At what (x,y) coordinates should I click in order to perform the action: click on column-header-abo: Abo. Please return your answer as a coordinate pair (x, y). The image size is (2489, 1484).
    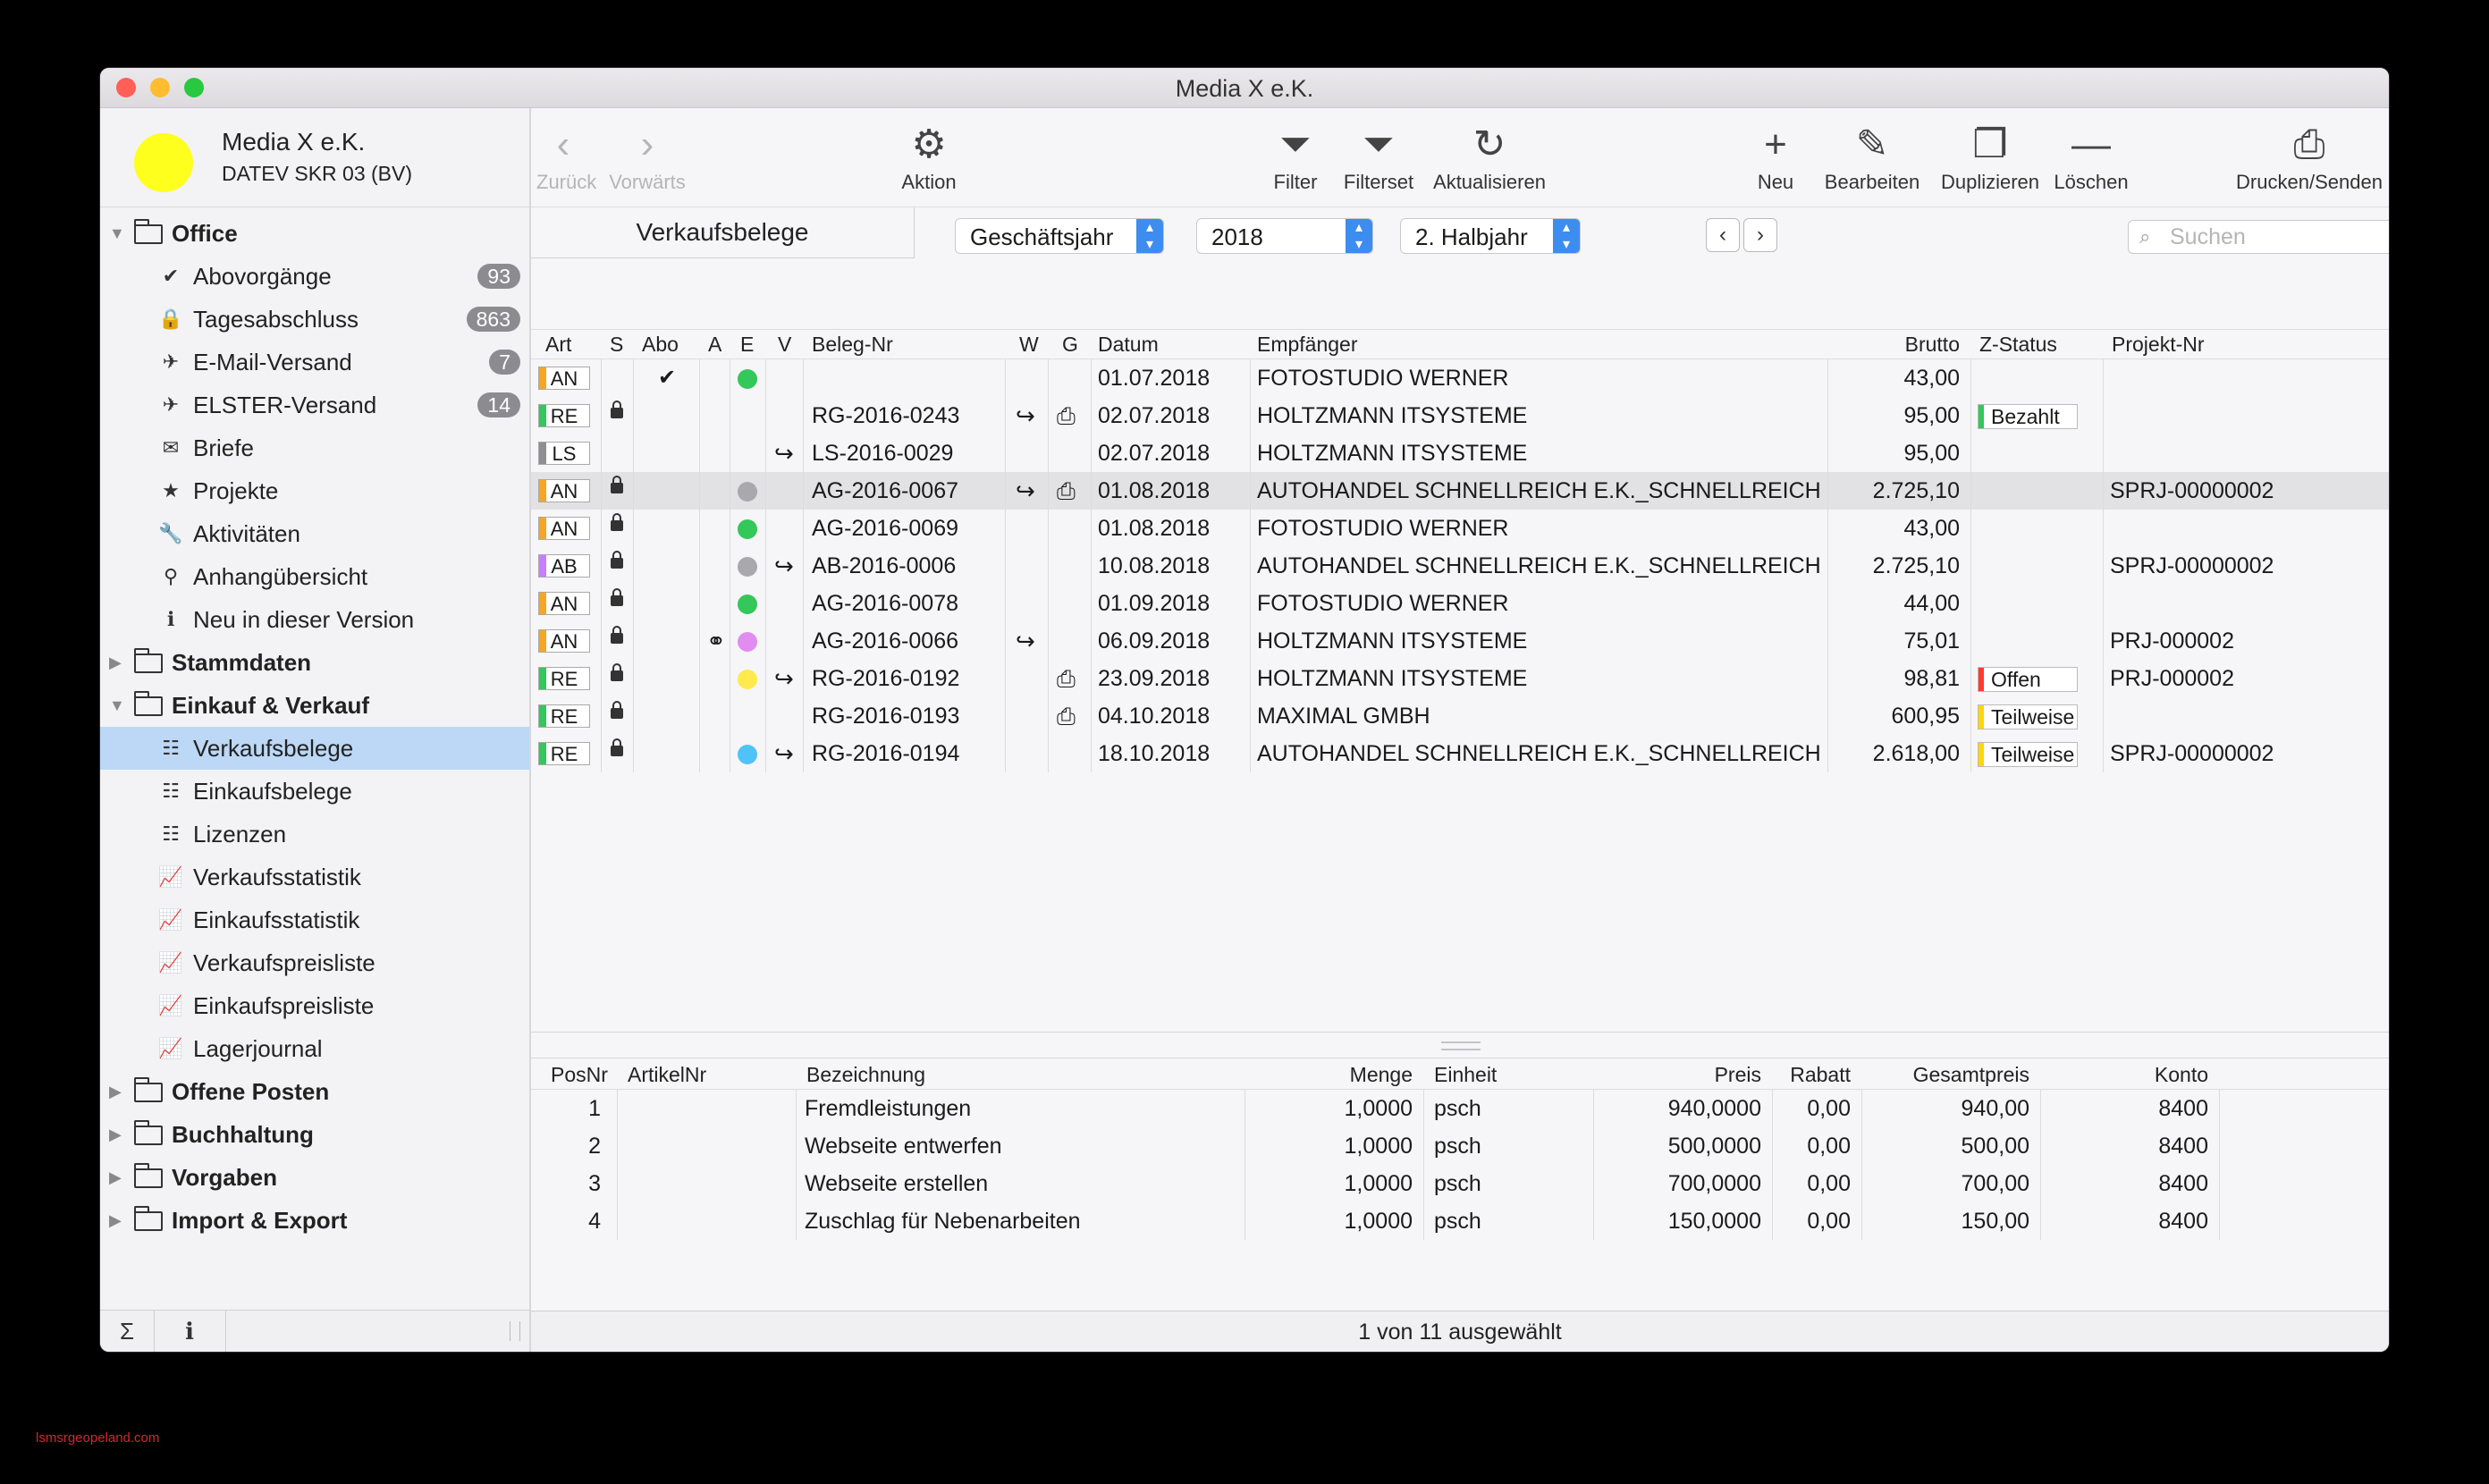
    Looking at the image, I should click on (660, 344).